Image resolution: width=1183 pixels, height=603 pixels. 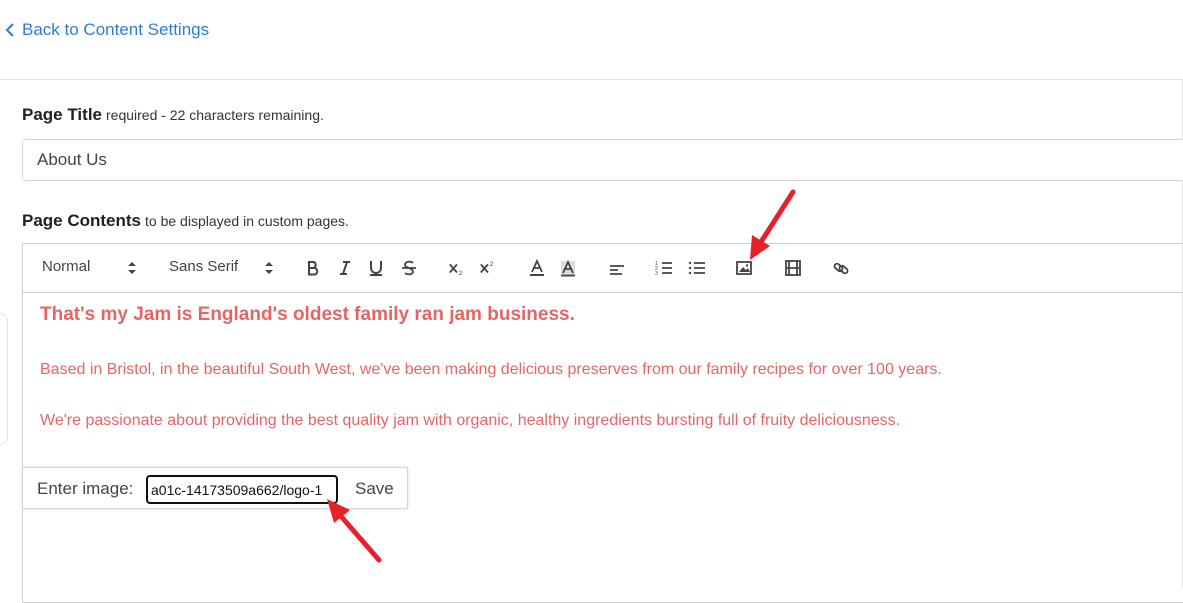 I want to click on subscript-button: 2, so click(x=457, y=268).